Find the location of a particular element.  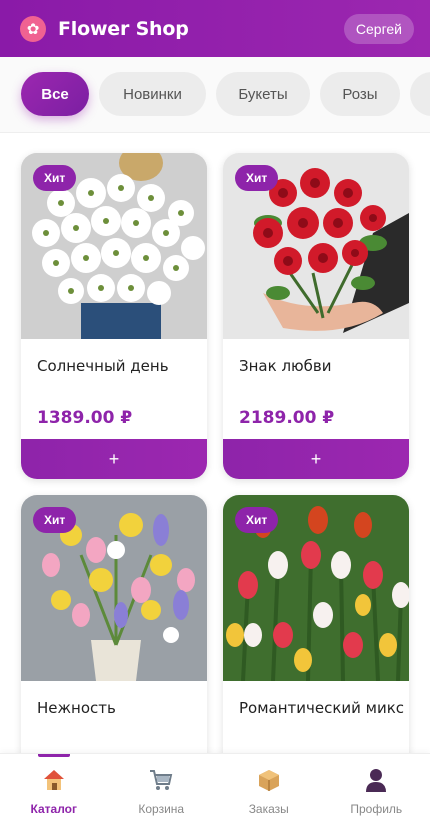

product-price: 1389.00 ₽ is located at coordinates (85, 418).